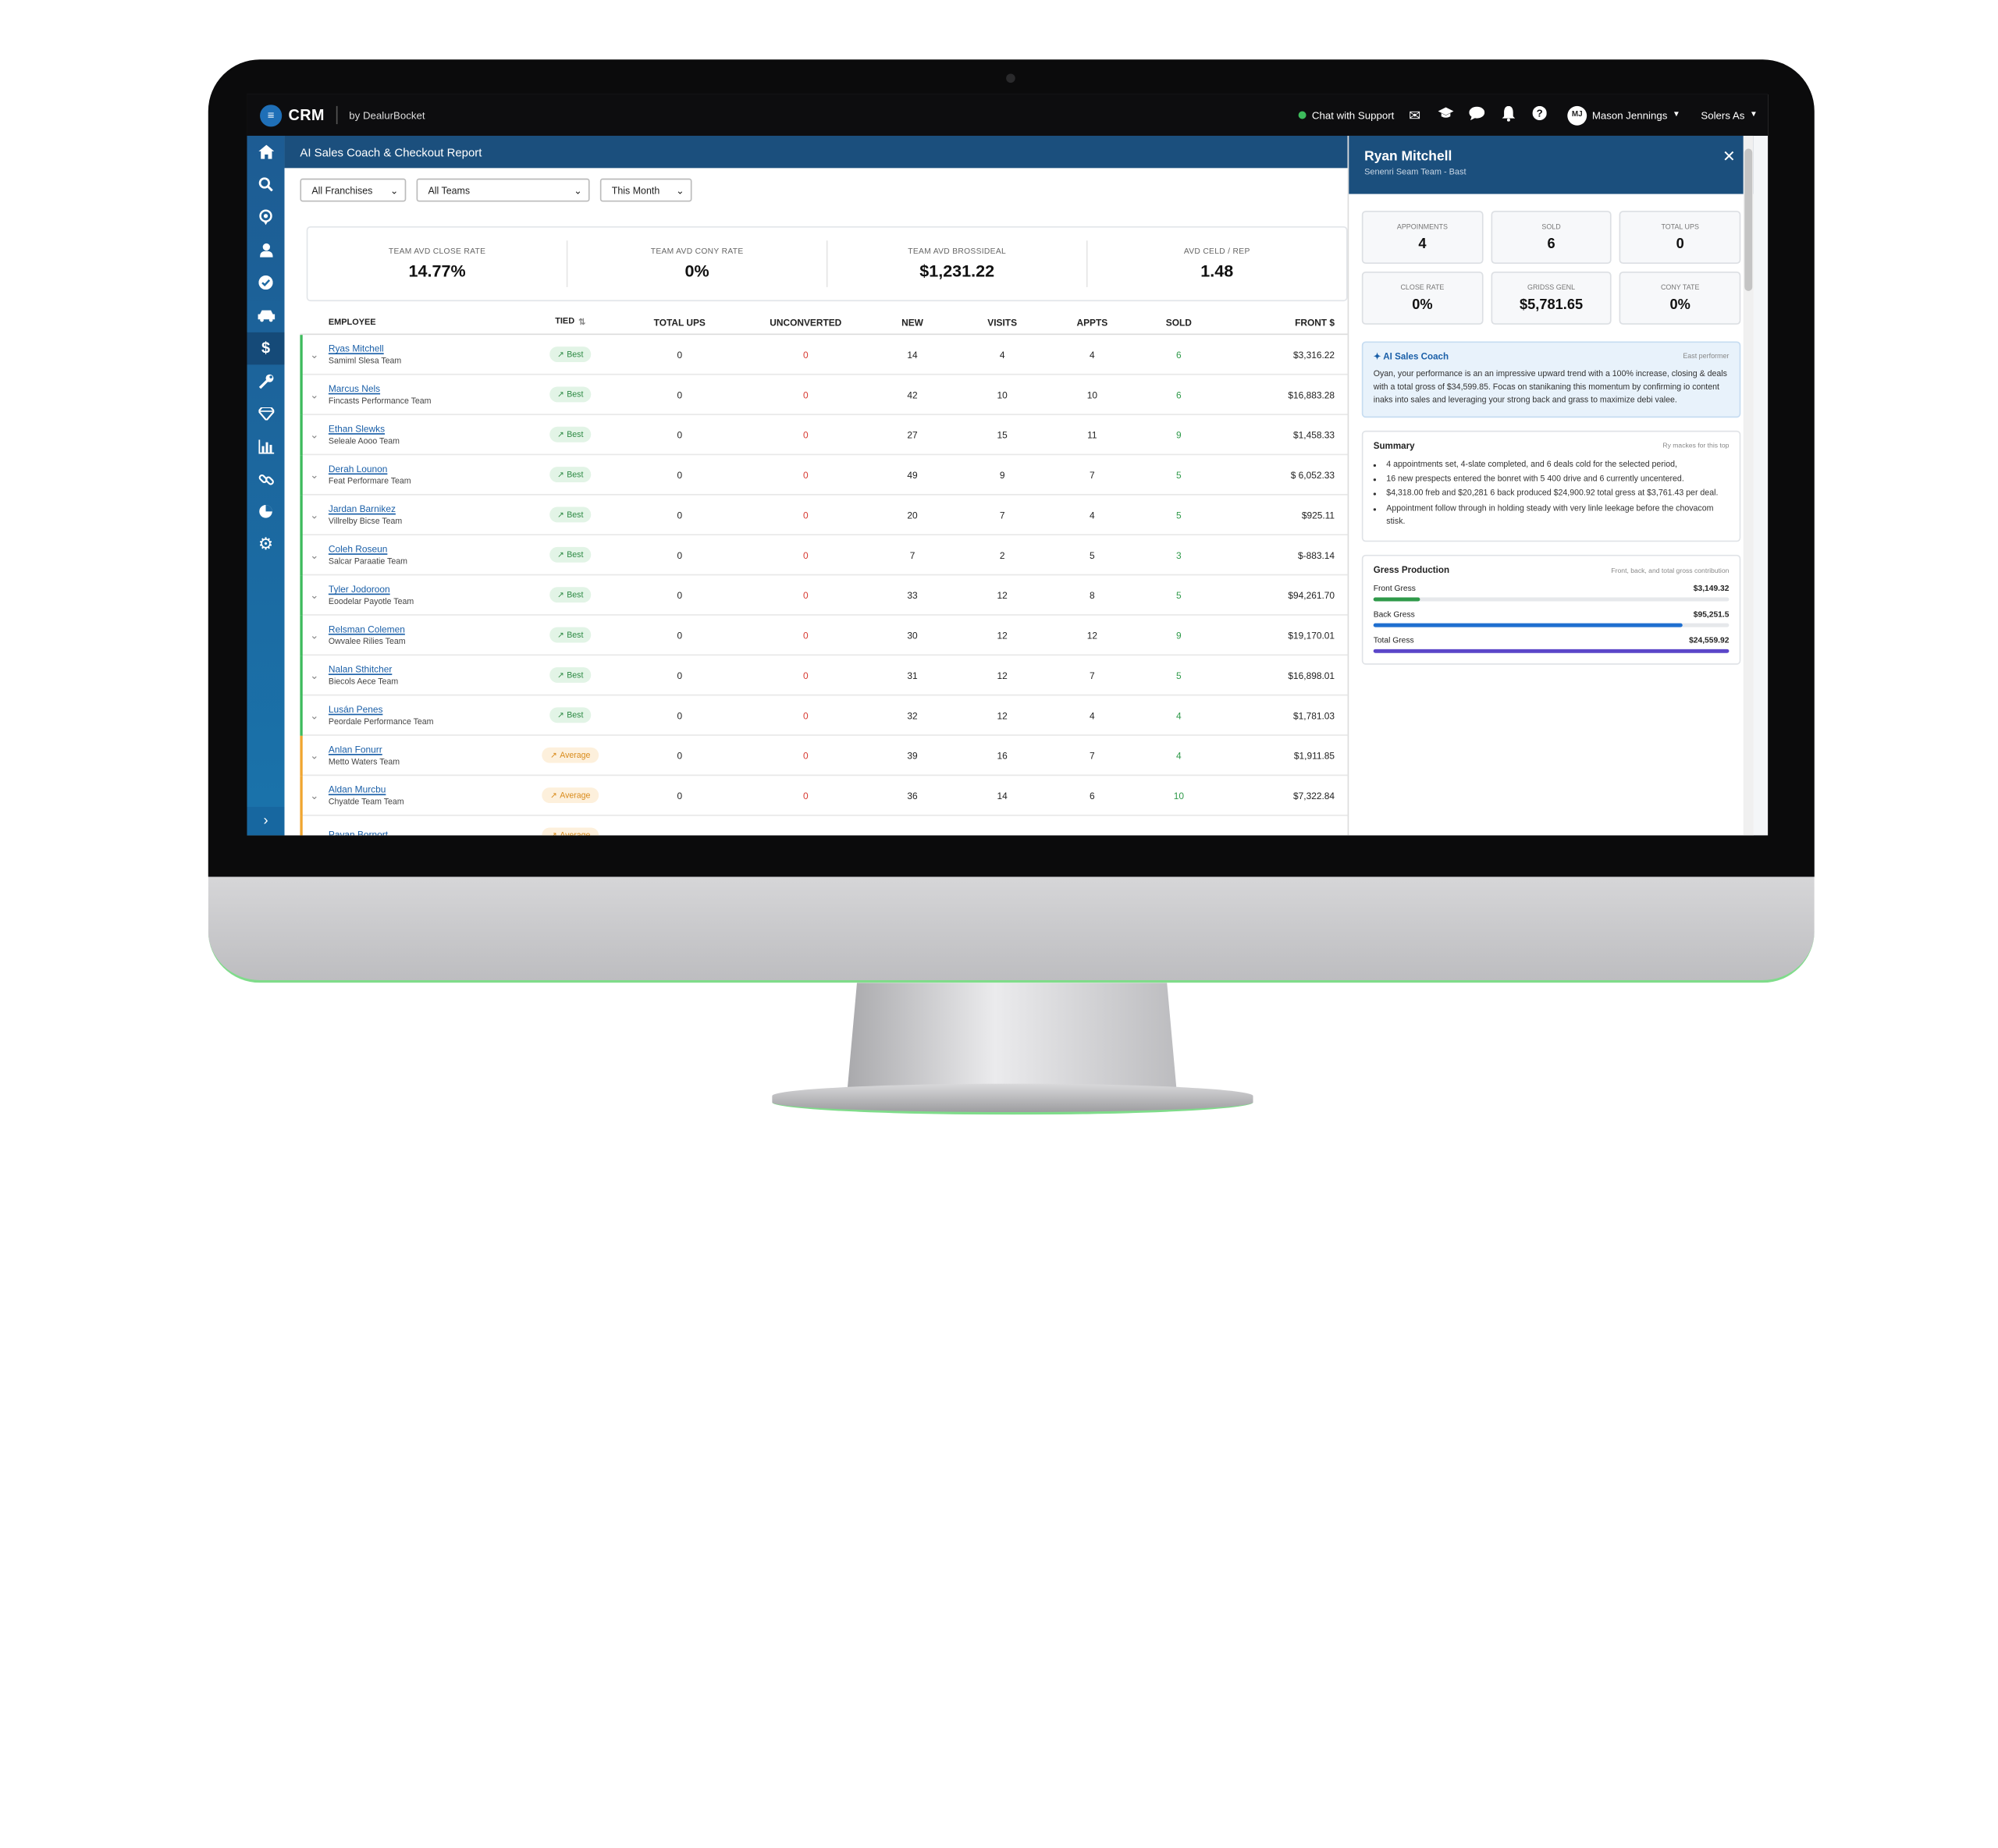 Image resolution: width=1998 pixels, height=1848 pixels. What do you see at coordinates (1092, 515) in the screenshot?
I see `appts-cell: 4` at bounding box center [1092, 515].